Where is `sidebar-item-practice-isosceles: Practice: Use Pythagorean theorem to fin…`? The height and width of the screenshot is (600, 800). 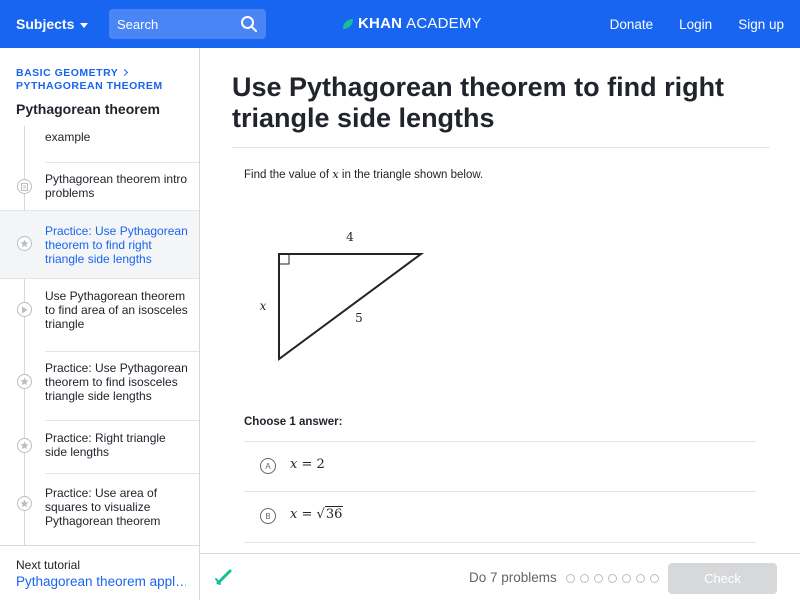
sidebar-item-practice-isosceles: Practice: Use Pythagorean theorem to fin… is located at coordinates (99, 386).